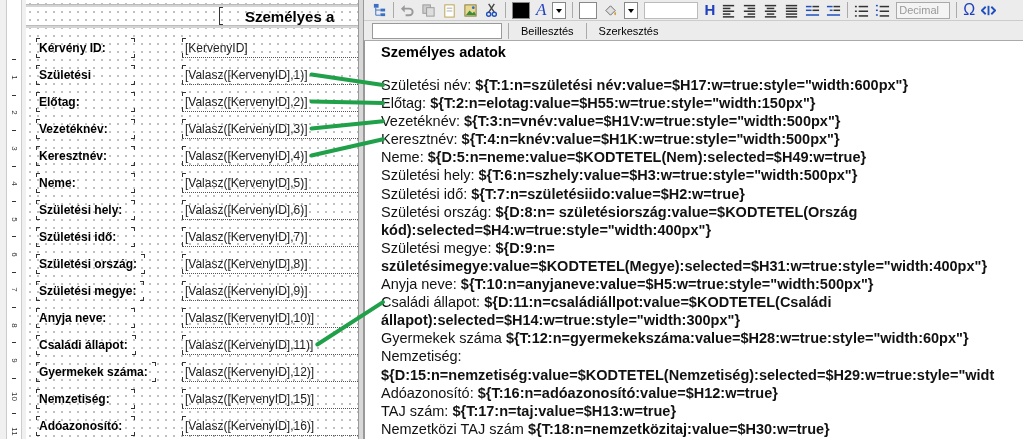 This screenshot has height=439, width=1023. Describe the element at coordinates (710, 10) in the screenshot. I see `heading-button: H` at that location.